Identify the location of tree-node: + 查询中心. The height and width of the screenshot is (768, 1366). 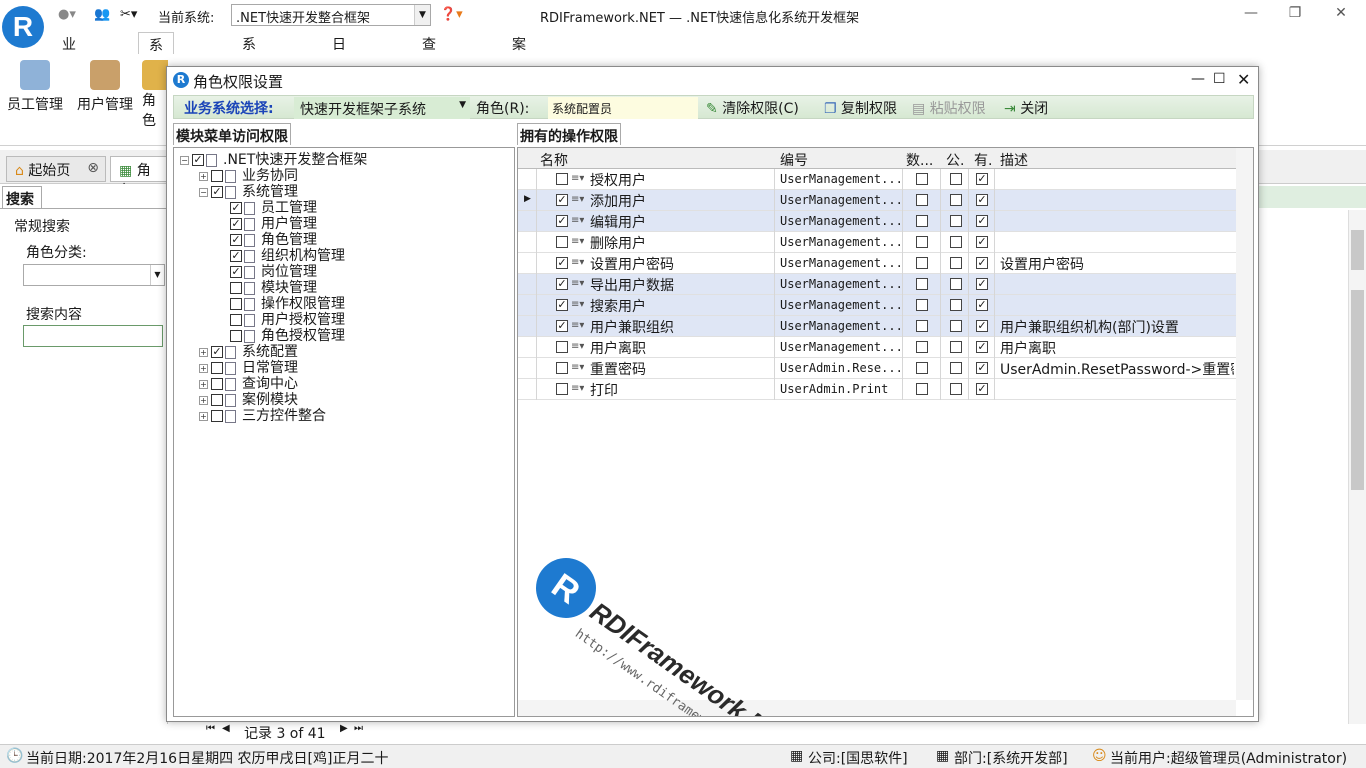
(248, 384).